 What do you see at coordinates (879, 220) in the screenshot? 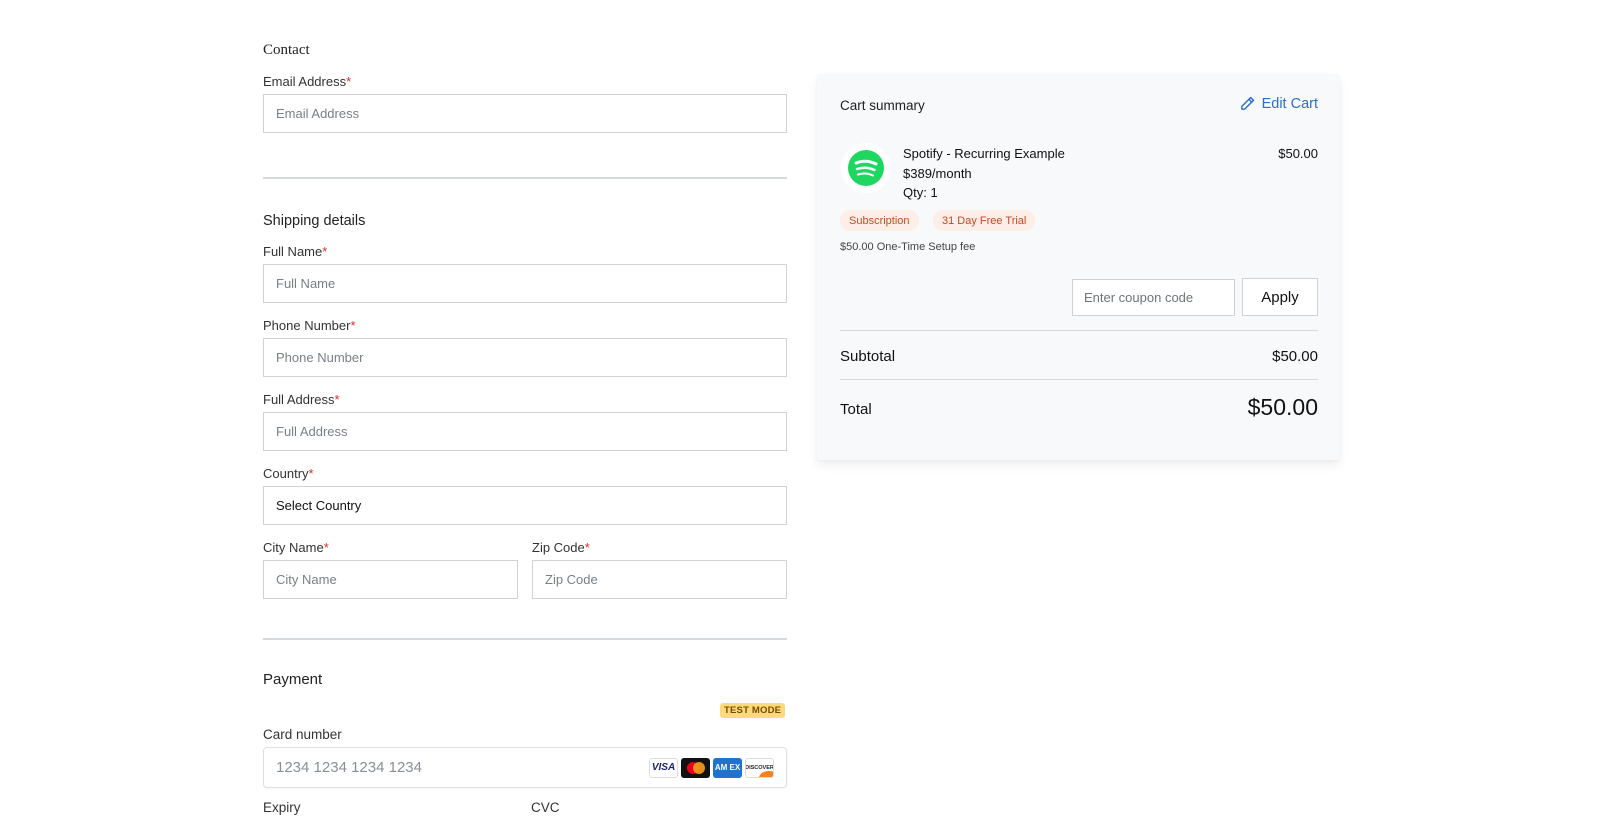
I see `subscription-tag: Subscription` at bounding box center [879, 220].